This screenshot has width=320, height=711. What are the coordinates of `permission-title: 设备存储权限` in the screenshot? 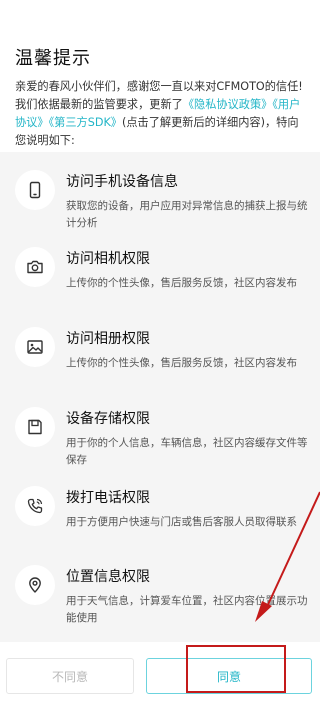 It's located at (108, 419).